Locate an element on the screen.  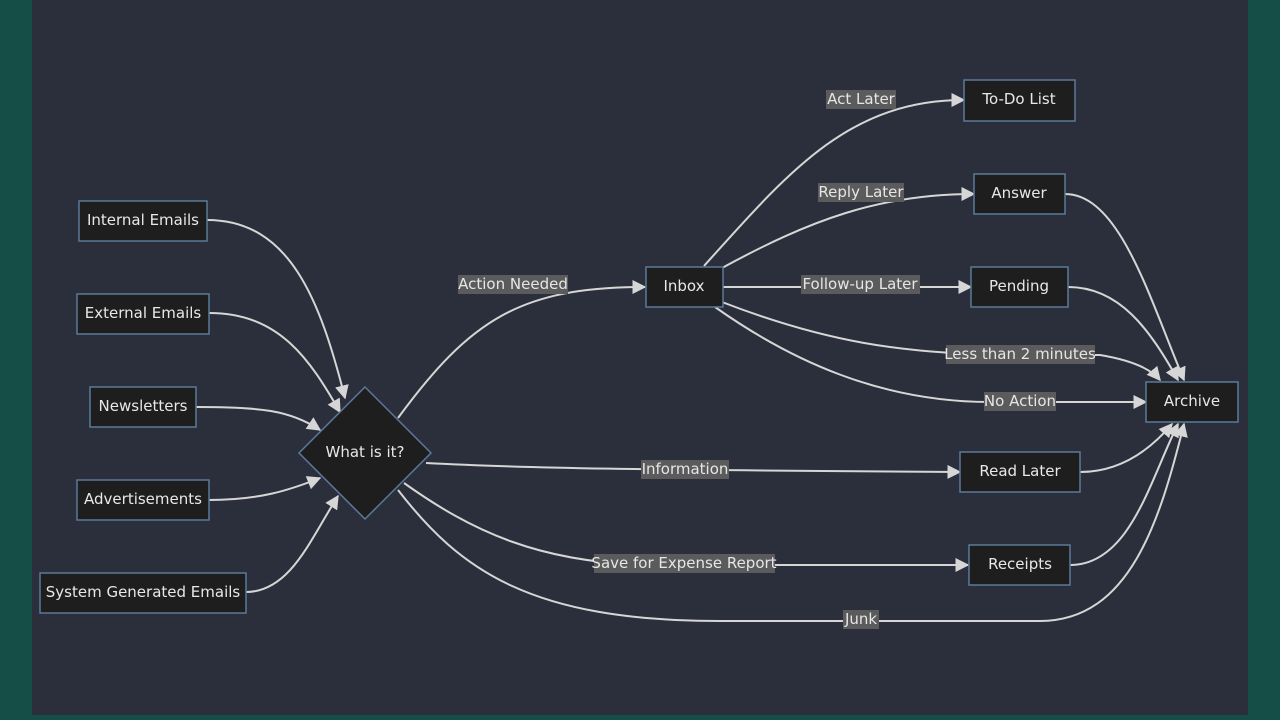
edge-label-information: Information is located at coordinates (685, 469).